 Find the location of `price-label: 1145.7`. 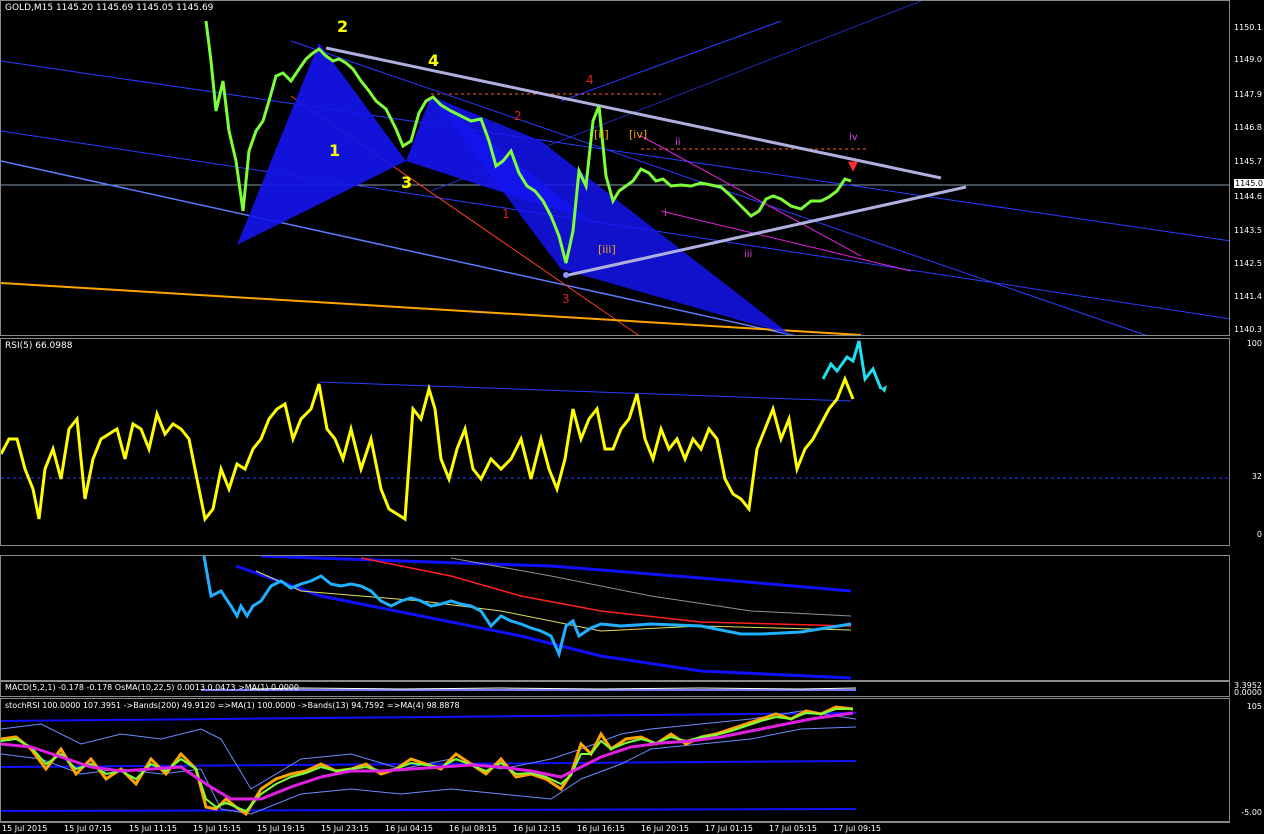

price-label: 1145.7 is located at coordinates (1248, 161).